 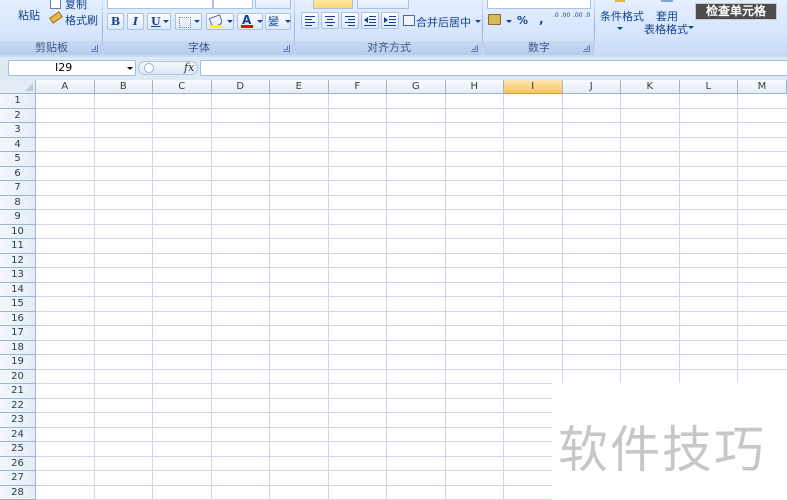 What do you see at coordinates (18, 260) in the screenshot?
I see `row-header-12: 12` at bounding box center [18, 260].